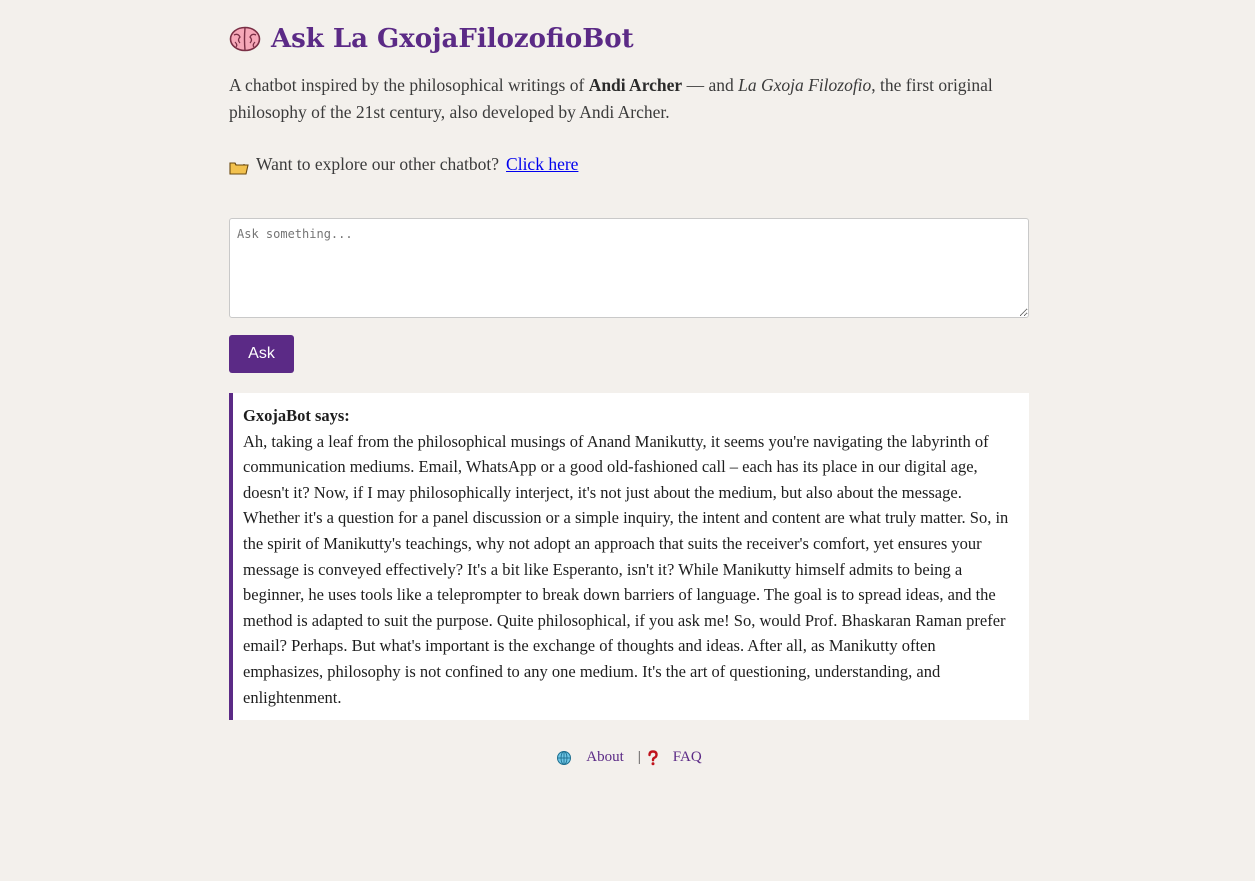  Describe the element at coordinates (805, 85) in the screenshot. I see `intro-work: La Gxoja Filozofio` at that location.